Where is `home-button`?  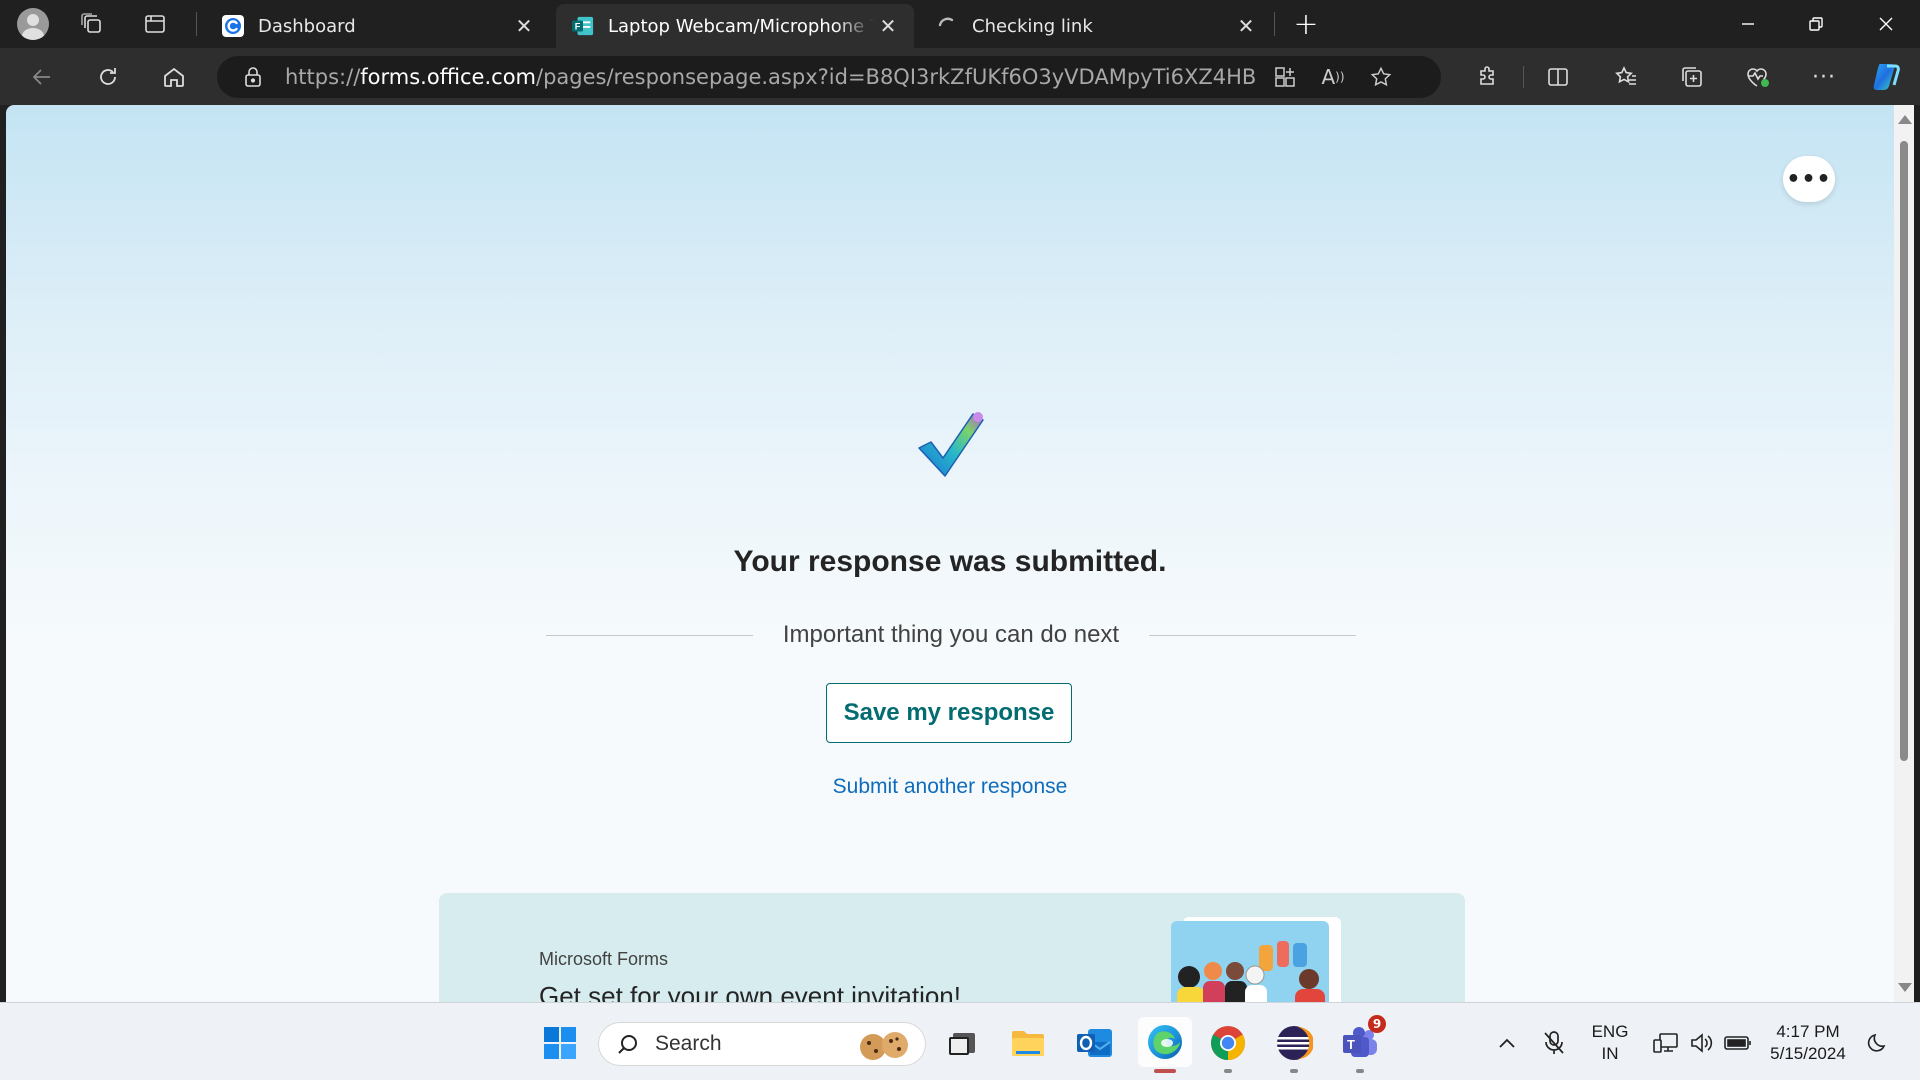 home-button is located at coordinates (174, 77).